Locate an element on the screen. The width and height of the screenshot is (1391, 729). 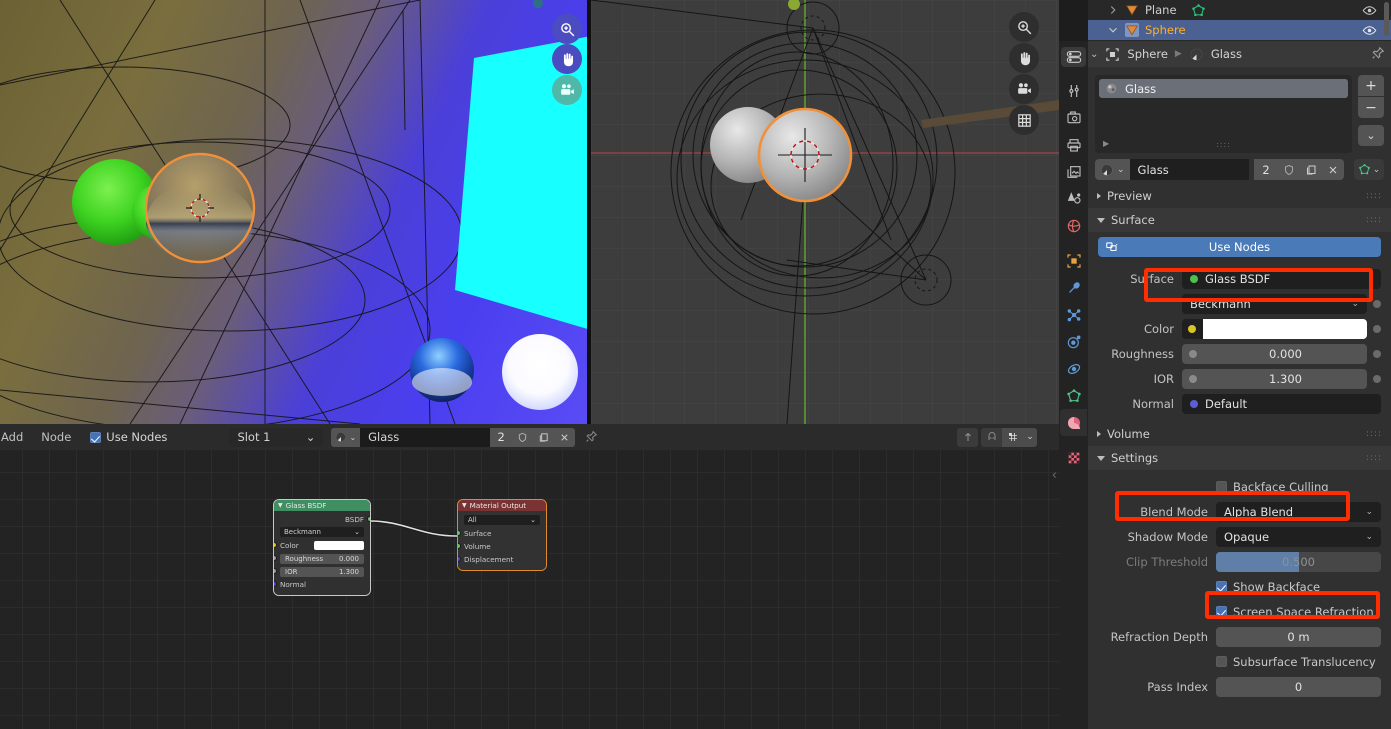
tab-tool is located at coordinates (1073, 90).